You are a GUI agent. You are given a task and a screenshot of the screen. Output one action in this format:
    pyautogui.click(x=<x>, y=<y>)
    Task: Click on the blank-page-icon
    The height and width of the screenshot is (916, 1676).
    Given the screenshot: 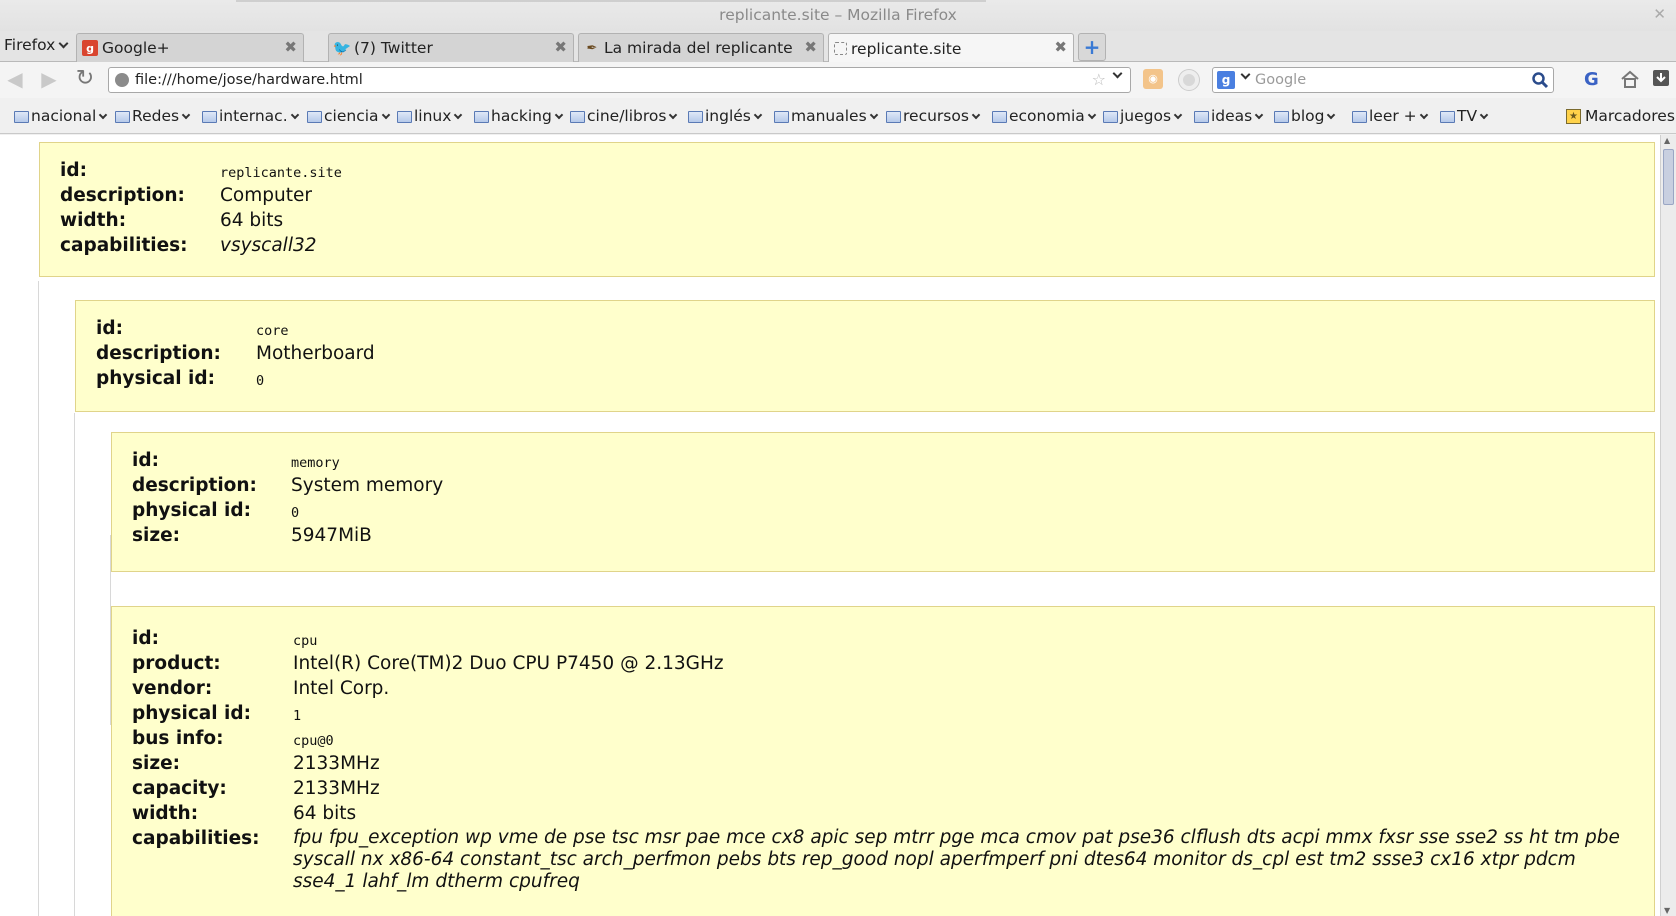 What is the action you would take?
    pyautogui.click(x=840, y=48)
    